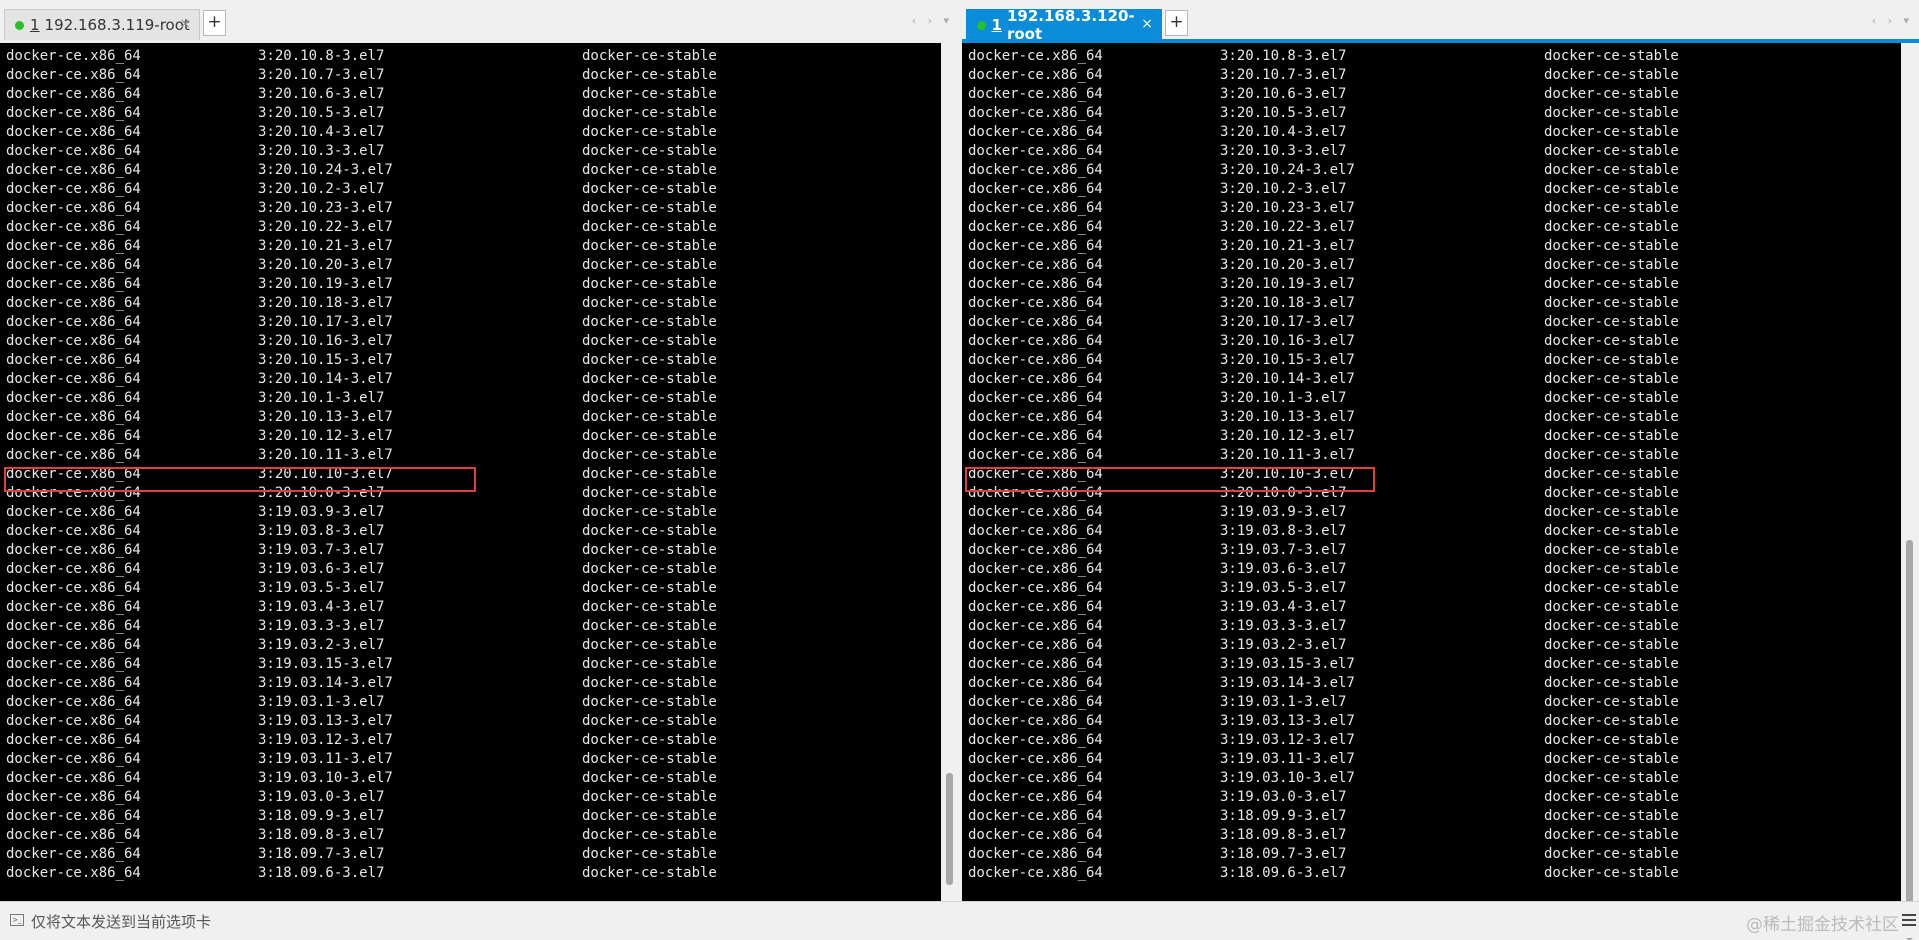 This screenshot has width=1919, height=940. Describe the element at coordinates (17, 920) in the screenshot. I see `terminal-icon: >_` at that location.